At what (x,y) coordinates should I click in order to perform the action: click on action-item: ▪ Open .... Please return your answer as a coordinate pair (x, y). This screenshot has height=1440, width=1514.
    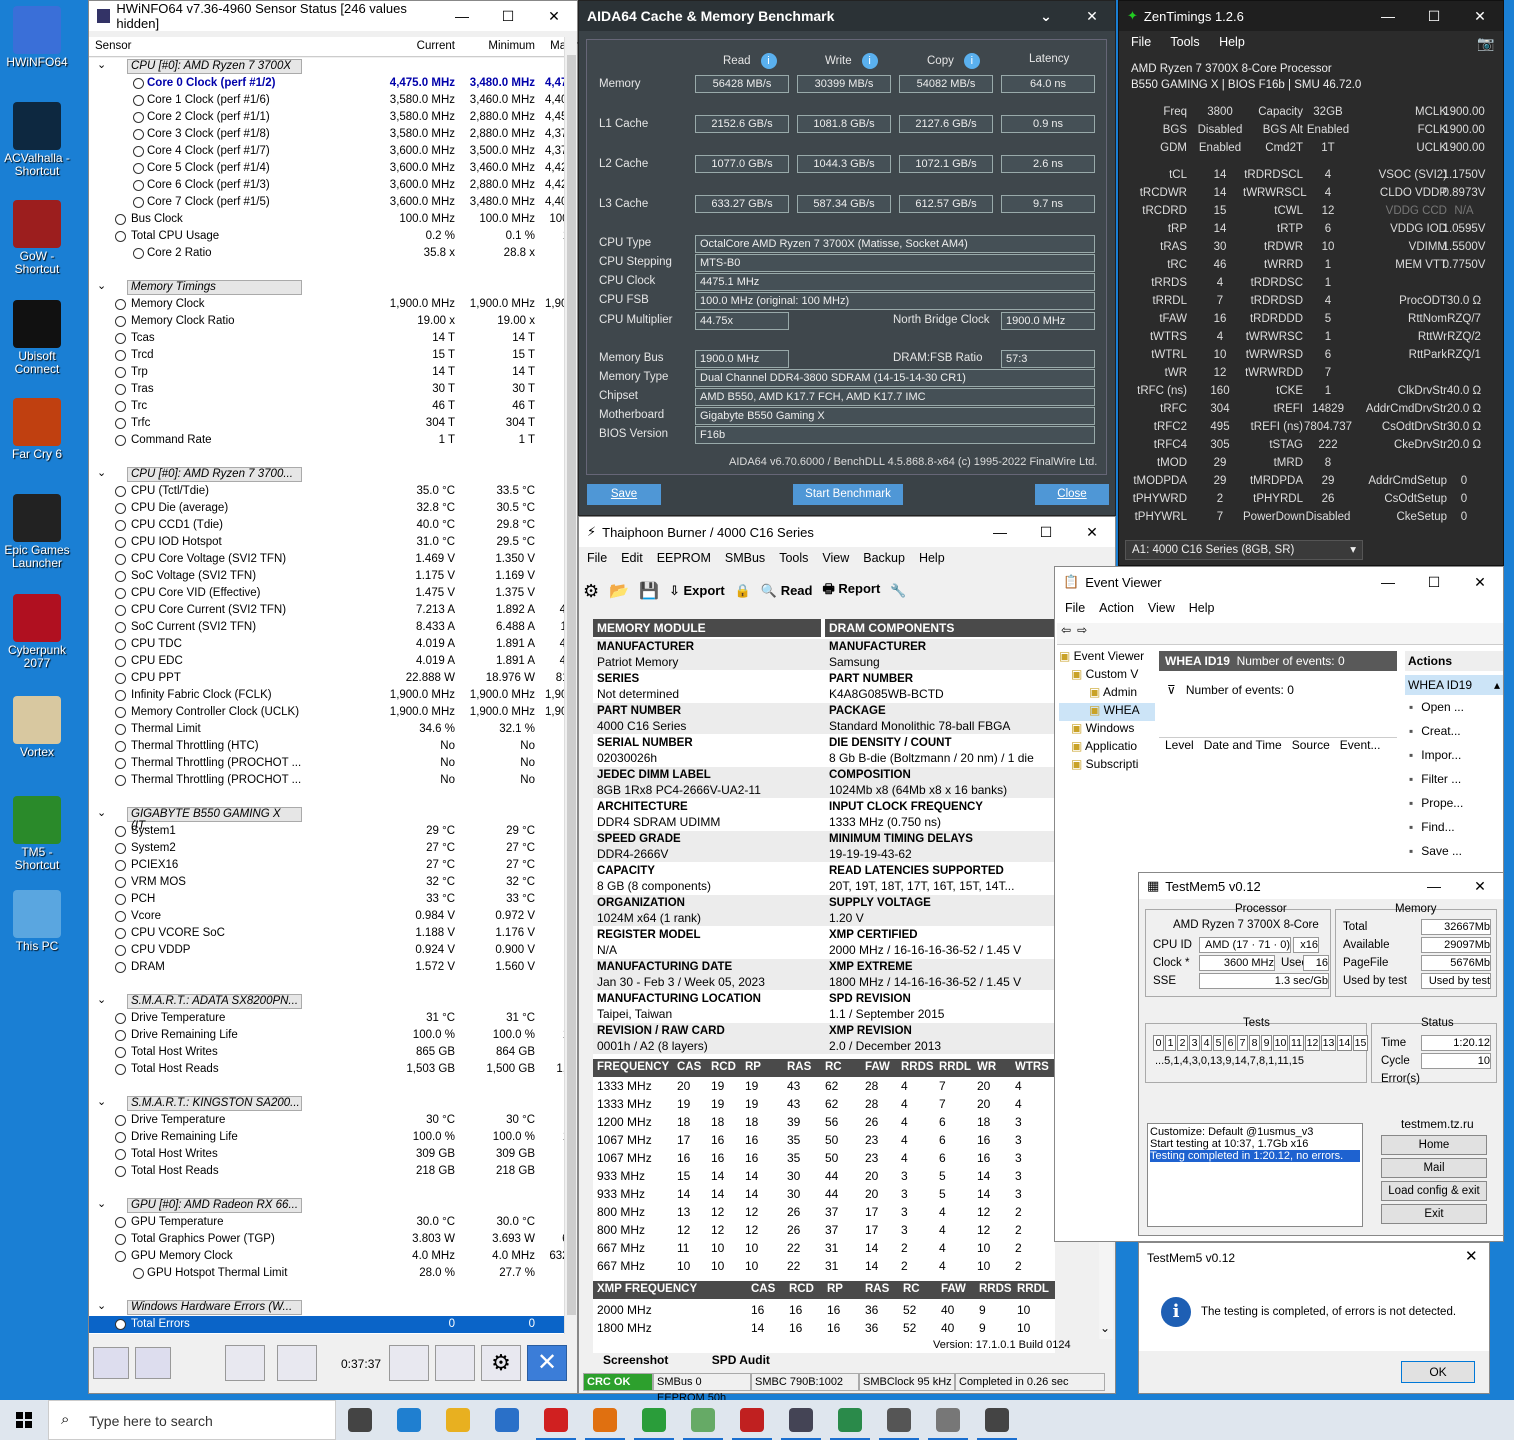
    Looking at the image, I should click on (1454, 707).